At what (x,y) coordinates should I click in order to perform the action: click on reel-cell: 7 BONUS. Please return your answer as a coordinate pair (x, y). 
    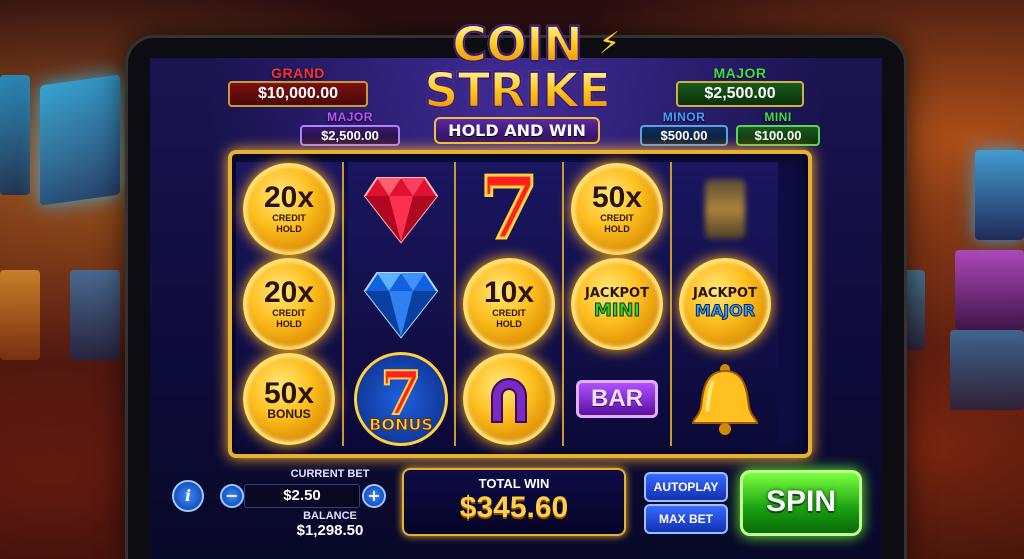
    Looking at the image, I should click on (401, 399).